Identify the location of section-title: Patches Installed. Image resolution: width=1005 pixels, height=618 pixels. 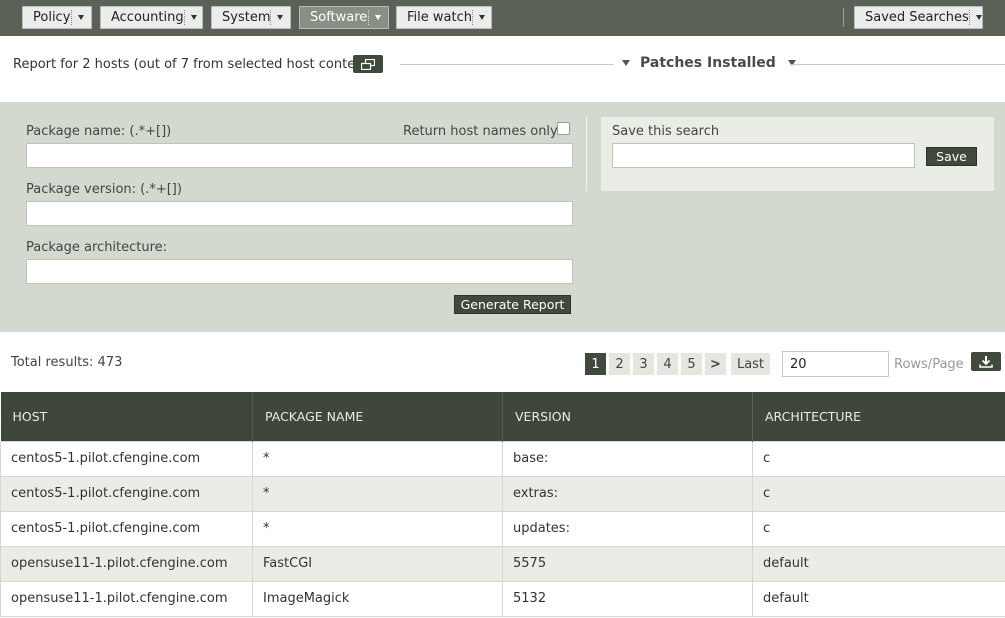
(708, 63).